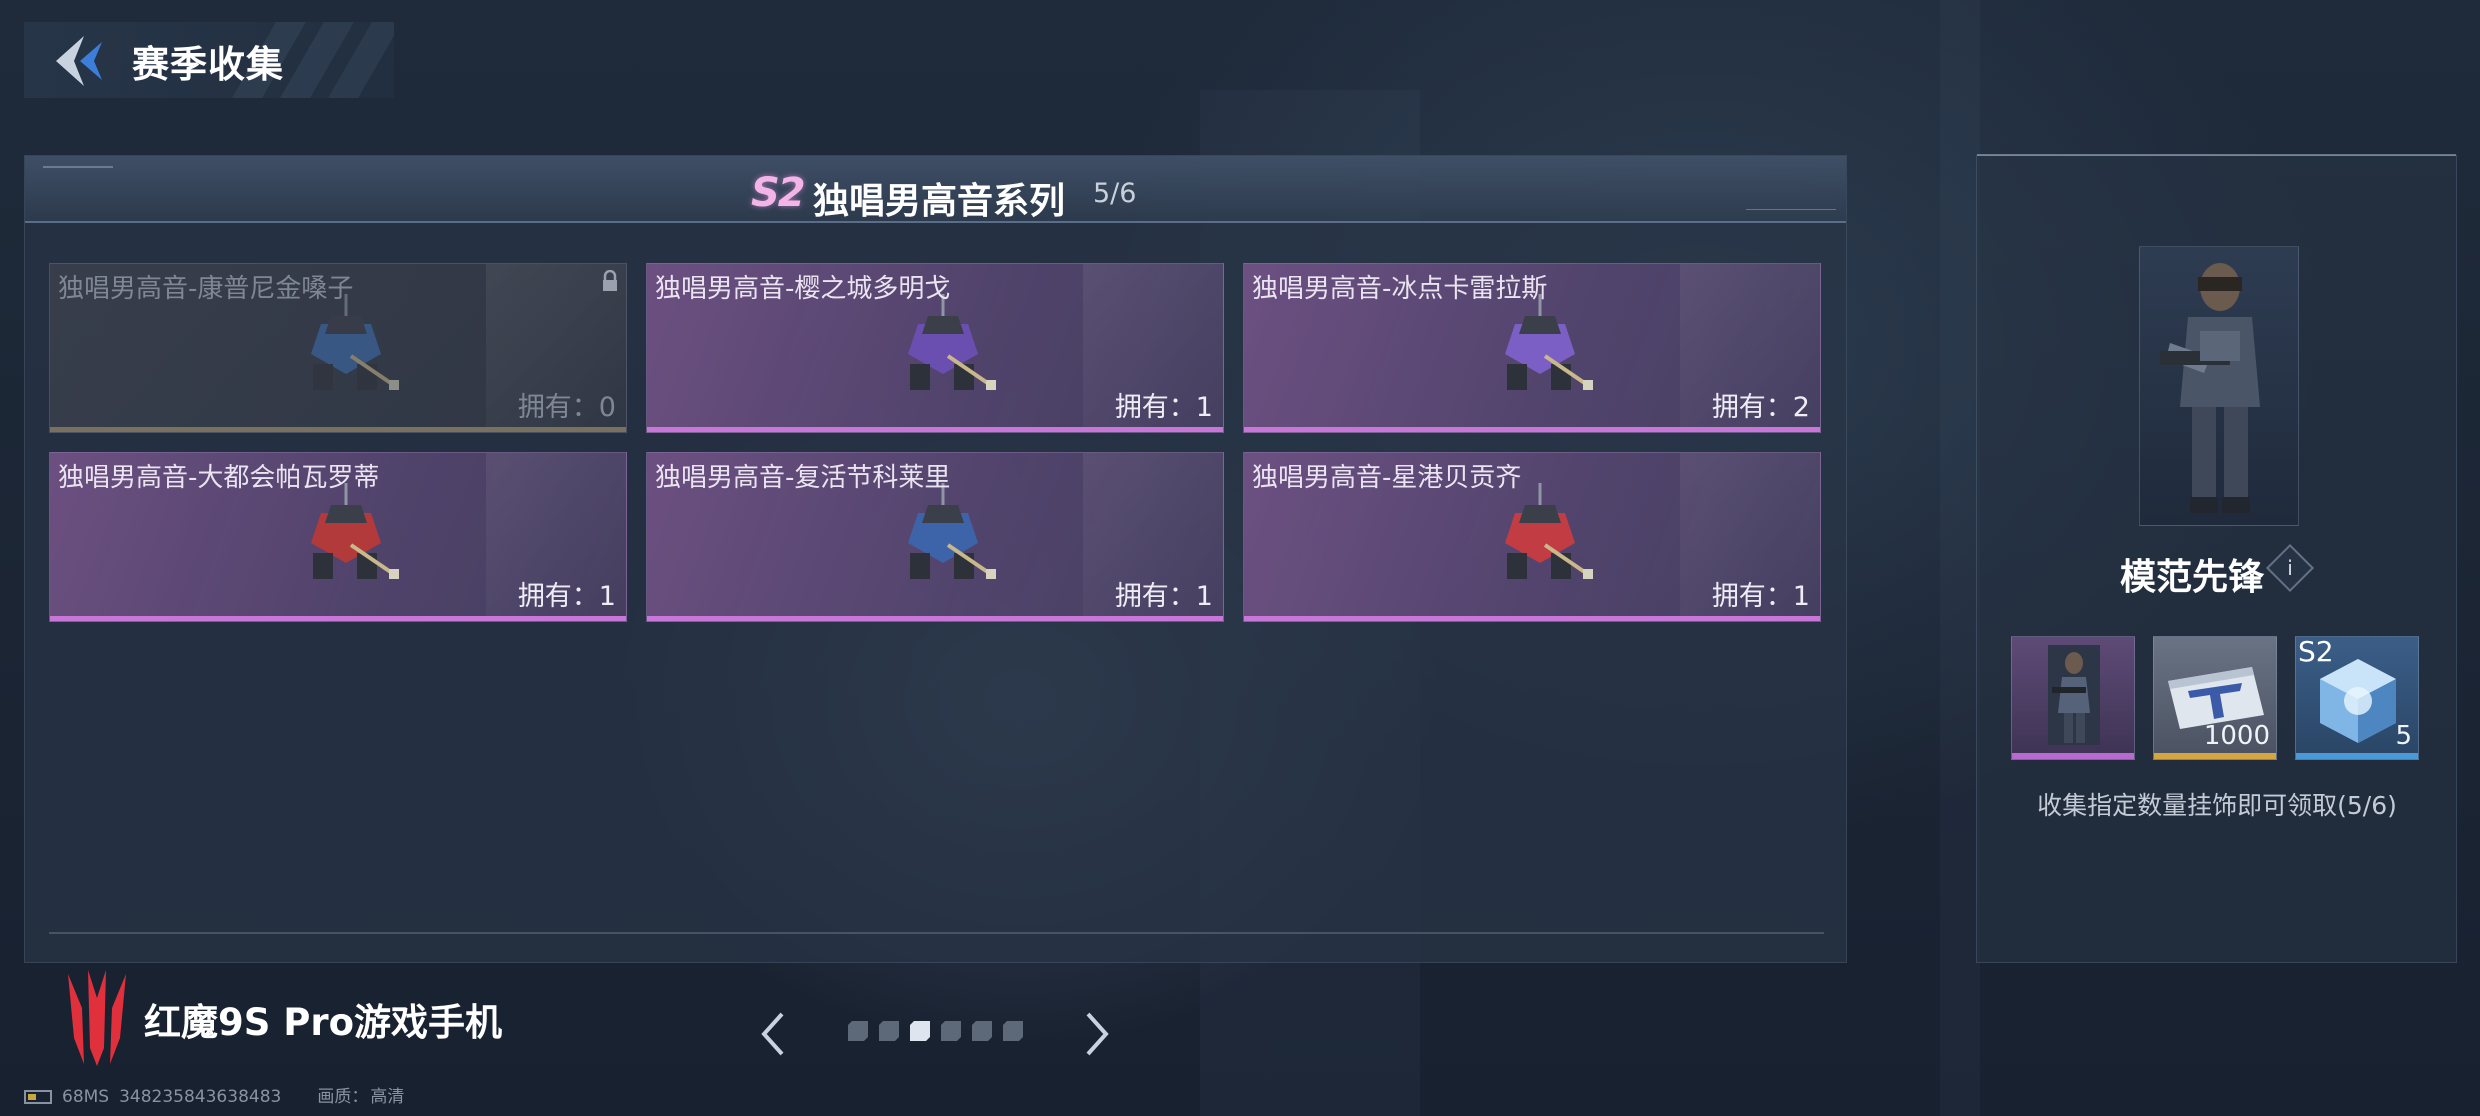 The image size is (2480, 1116). What do you see at coordinates (323, 1022) in the screenshot?
I see `brand-text: 红魔9S Pro游戏手机` at bounding box center [323, 1022].